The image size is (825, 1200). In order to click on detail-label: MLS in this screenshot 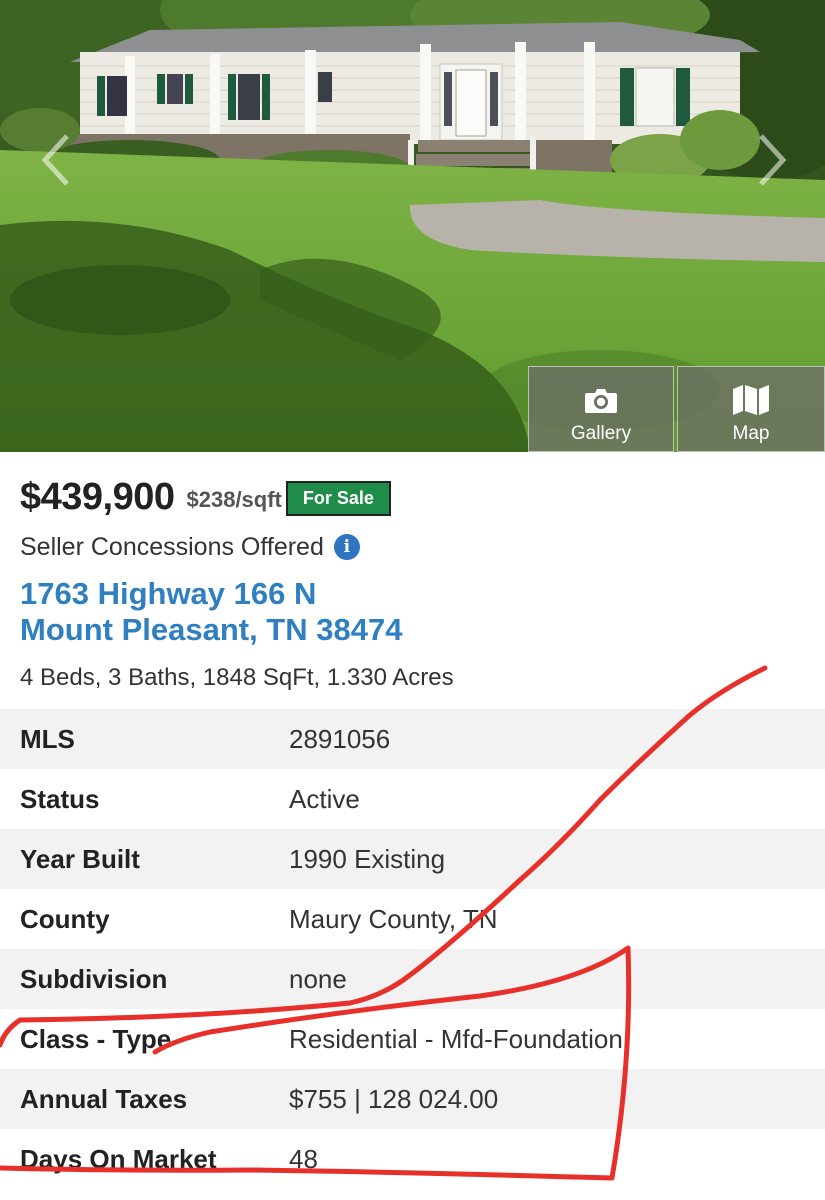, I will do `click(47, 738)`.